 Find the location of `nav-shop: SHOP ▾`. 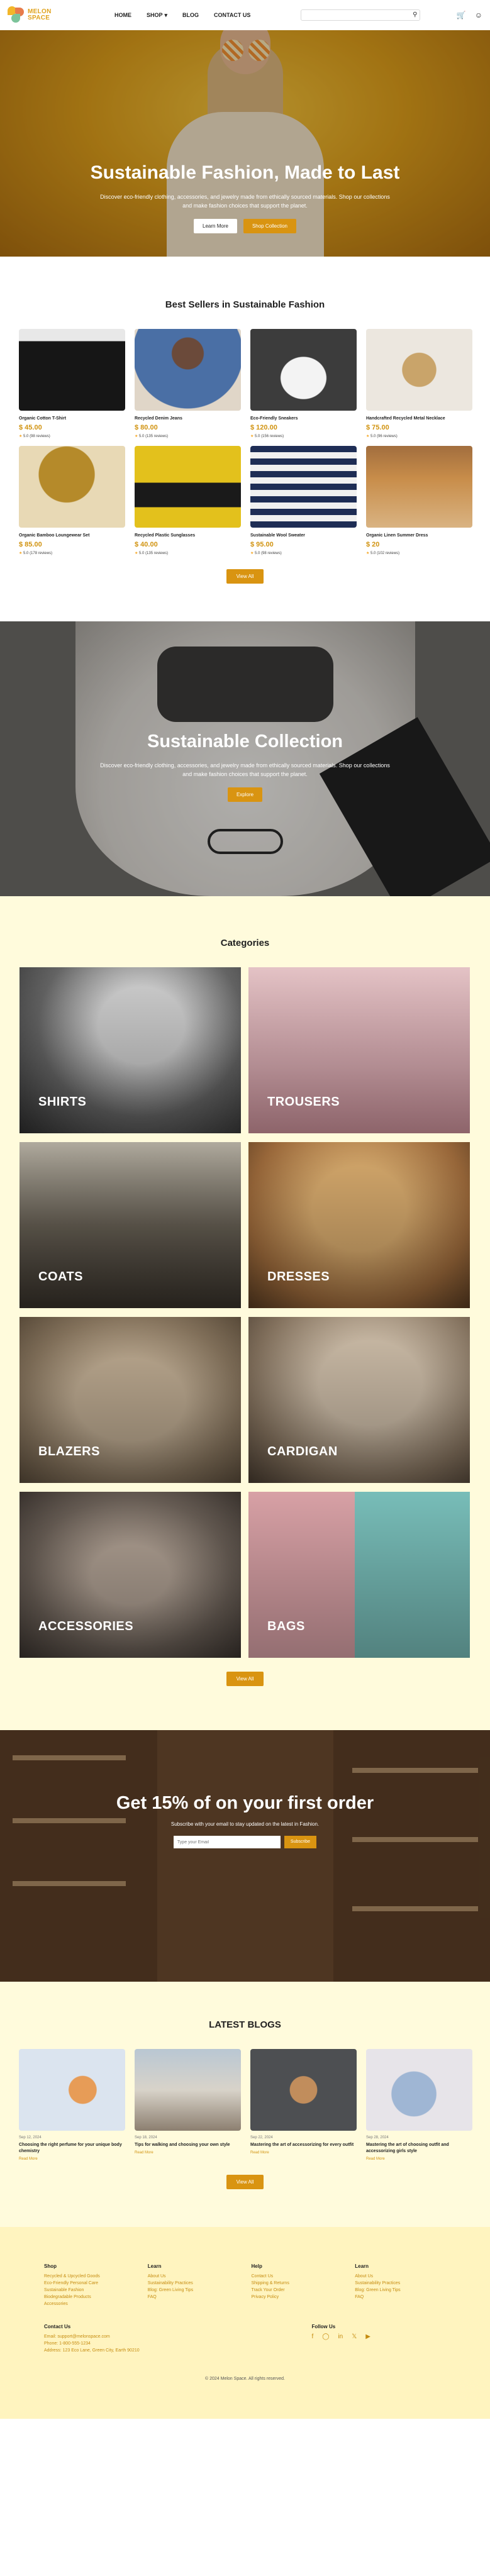

nav-shop: SHOP ▾ is located at coordinates (157, 15).